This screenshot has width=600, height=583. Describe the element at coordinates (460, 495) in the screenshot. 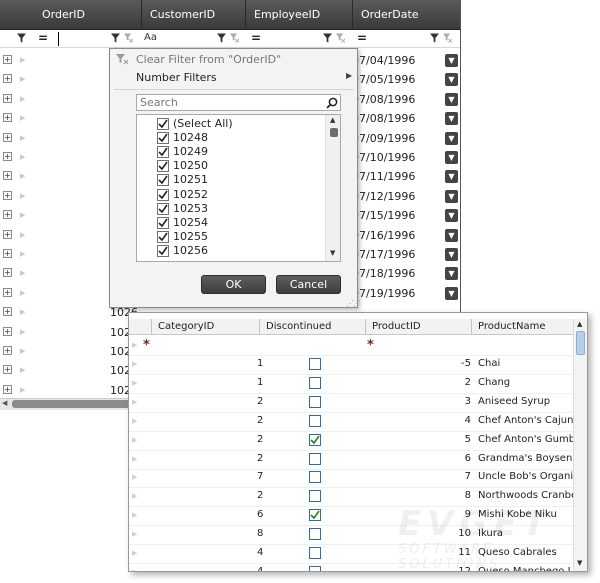

I see `product-id-cell: 8` at that location.